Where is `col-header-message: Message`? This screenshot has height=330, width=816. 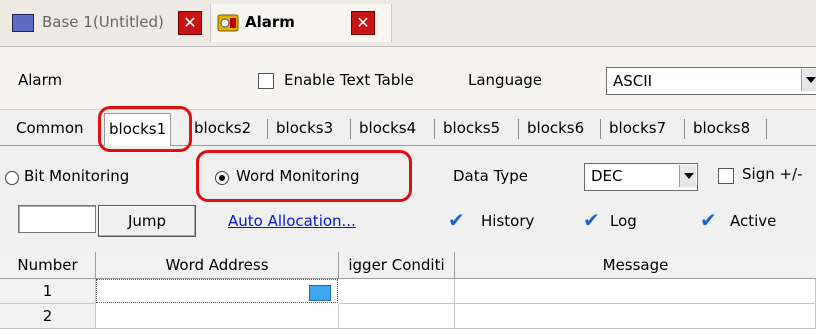 col-header-message: Message is located at coordinates (635, 265).